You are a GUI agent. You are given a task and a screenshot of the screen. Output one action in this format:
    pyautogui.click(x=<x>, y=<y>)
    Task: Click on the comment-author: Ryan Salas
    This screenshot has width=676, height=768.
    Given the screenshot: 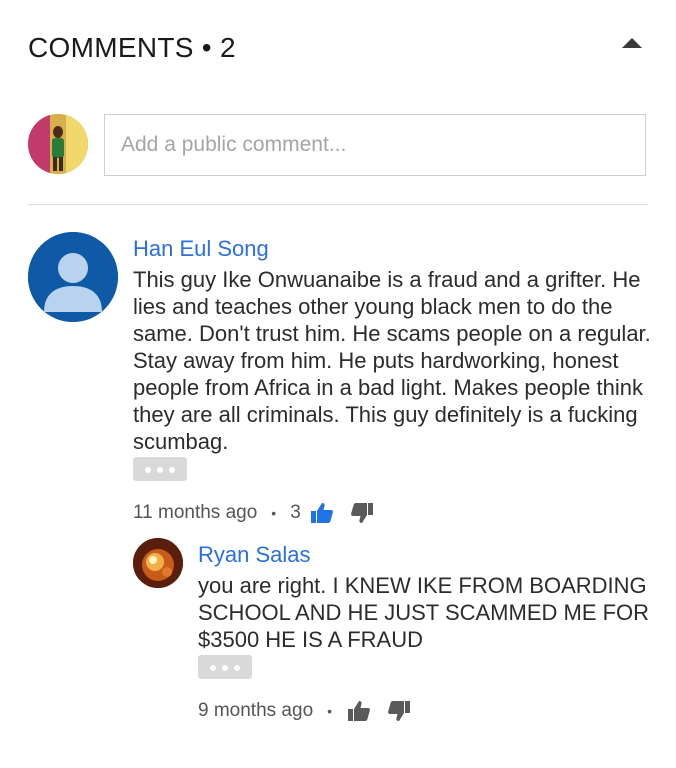 What is the action you would take?
    pyautogui.click(x=427, y=555)
    